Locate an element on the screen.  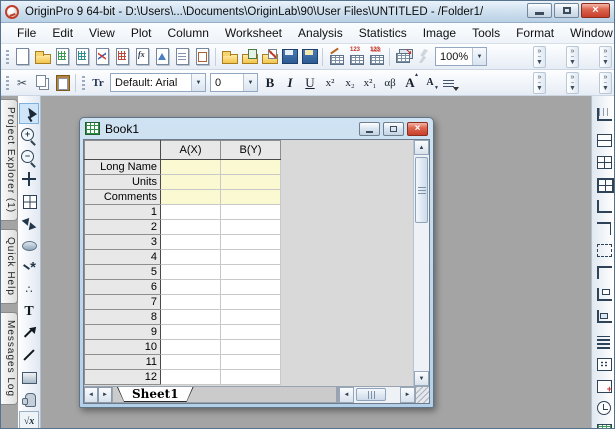
pan-tool-icon is located at coordinates (29, 399).